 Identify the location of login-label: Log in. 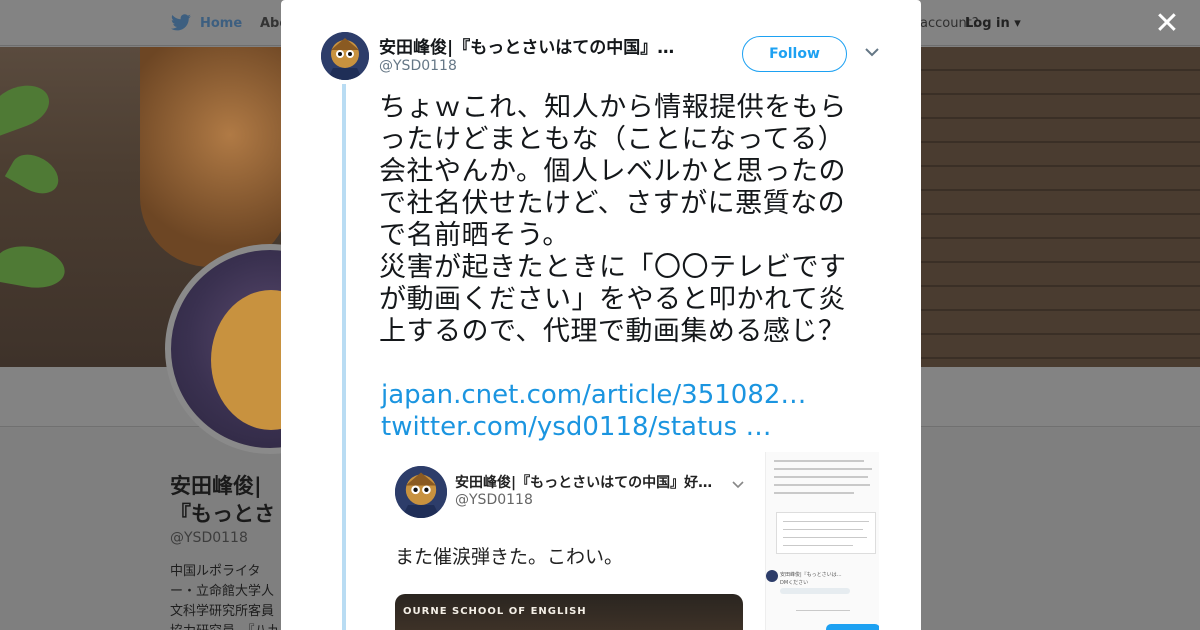
(987, 23).